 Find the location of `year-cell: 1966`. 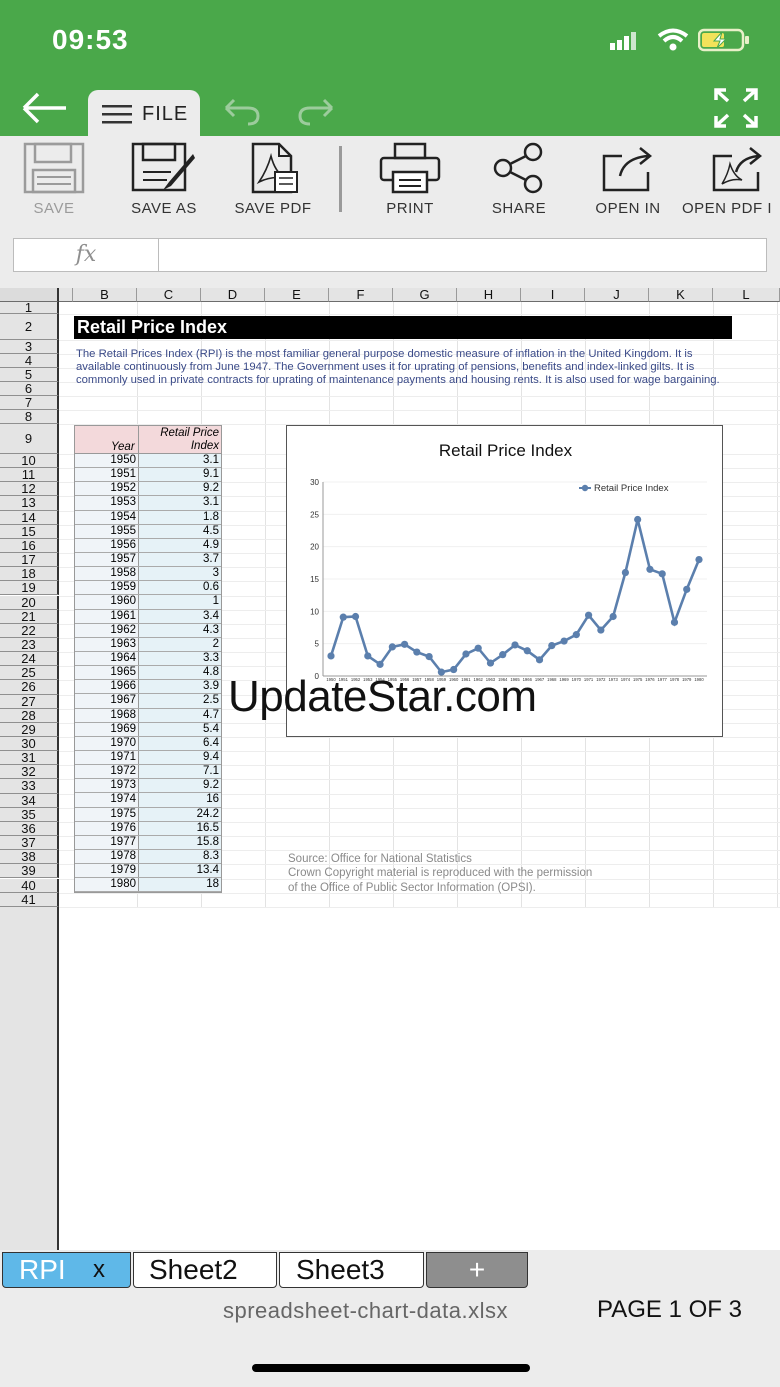

year-cell: 1966 is located at coordinates (107, 687).